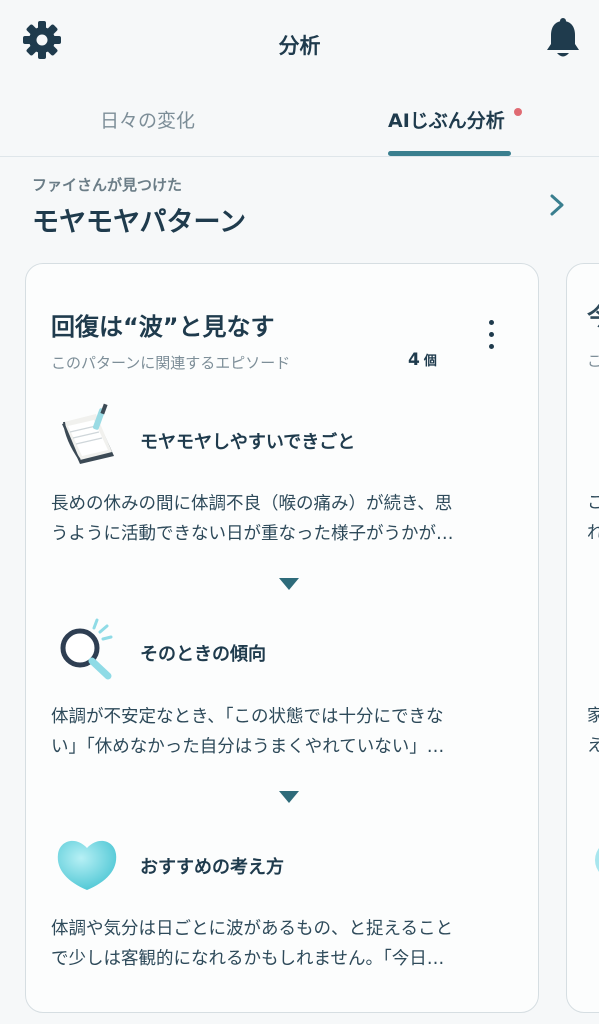  I want to click on next-card-icon-fragment, so click(597, 860).